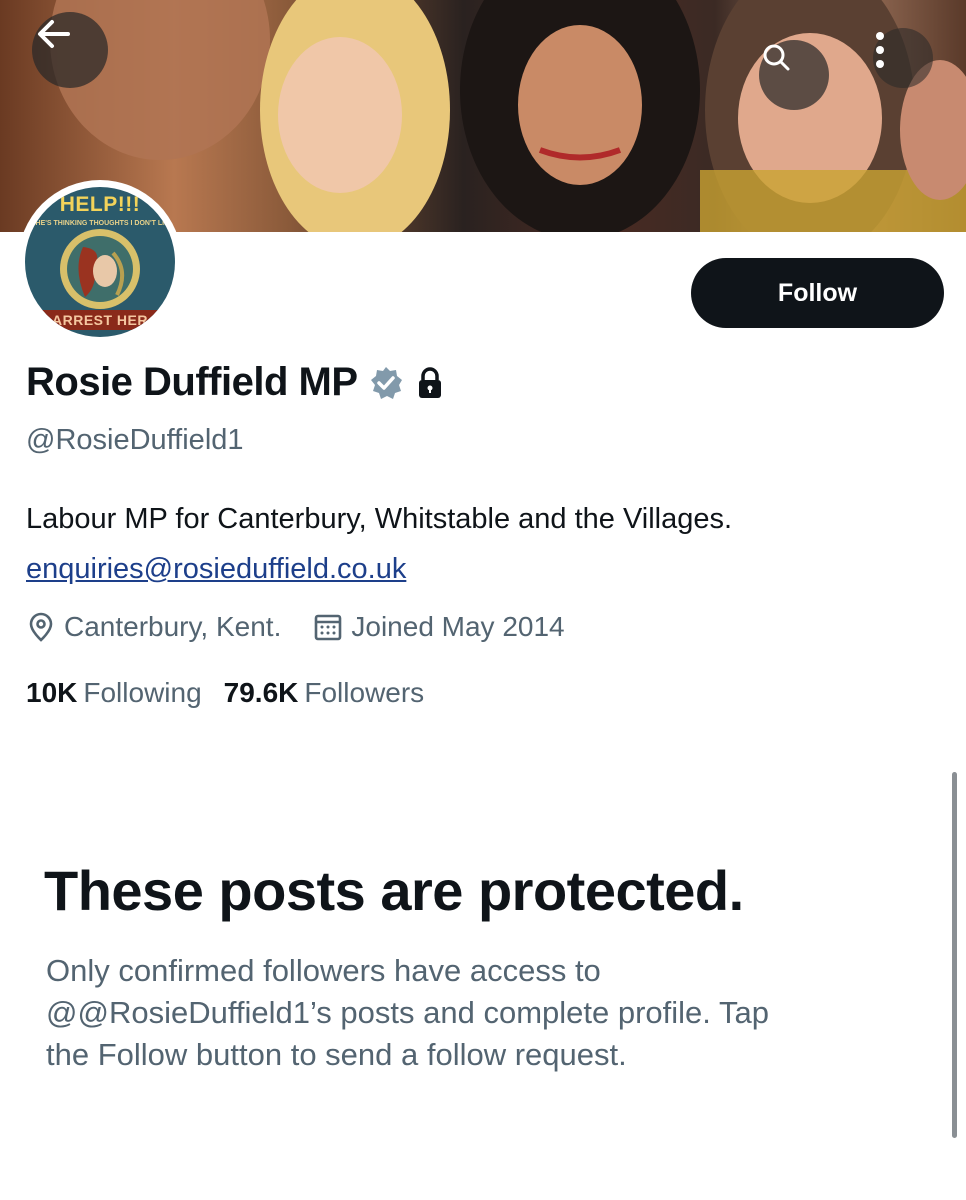  Describe the element at coordinates (261, 692) in the screenshot. I see `followers-count: 79.6K` at that location.